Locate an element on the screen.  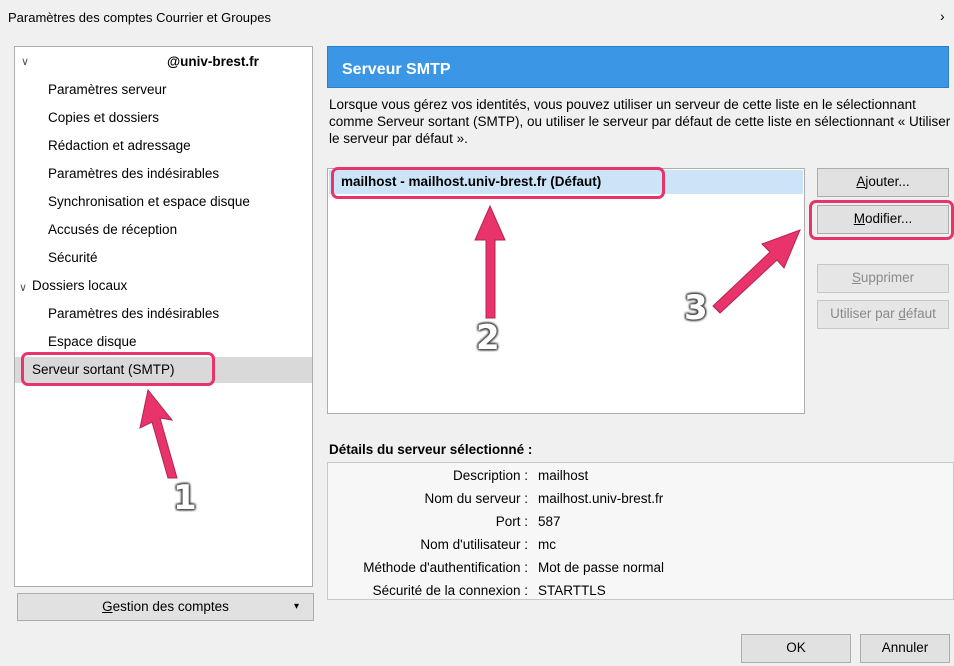
step-marker-2: 2 is located at coordinates (488, 338).